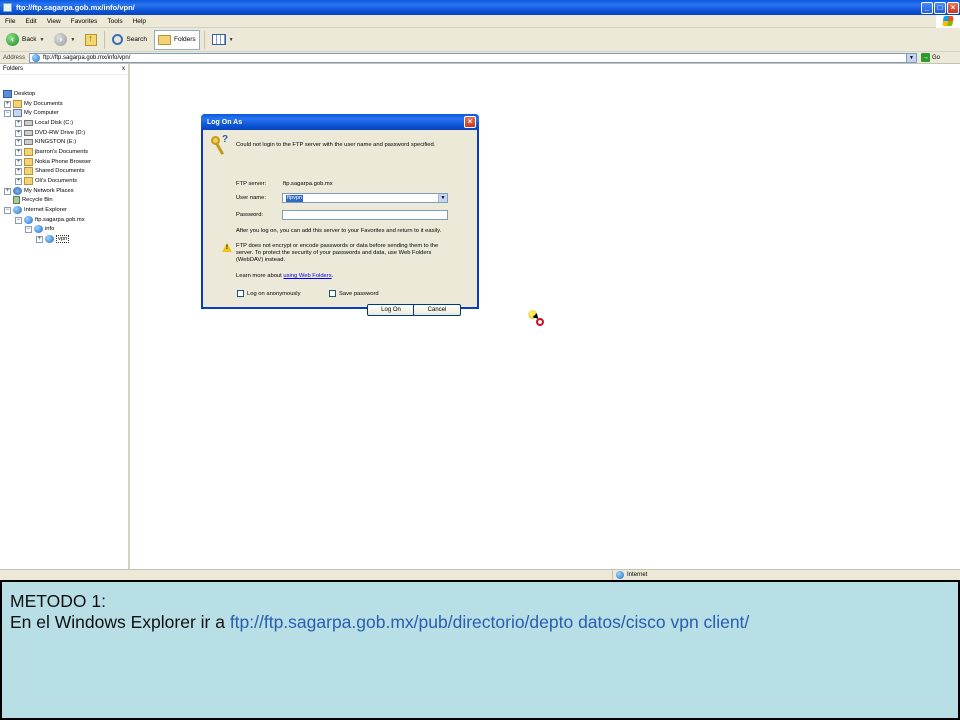  Describe the element at coordinates (480, 7) in the screenshot. I see `window-title-bar: ftp://ftp.sagarpa.gob.mx/info/vpn/ _ □ ×` at that location.